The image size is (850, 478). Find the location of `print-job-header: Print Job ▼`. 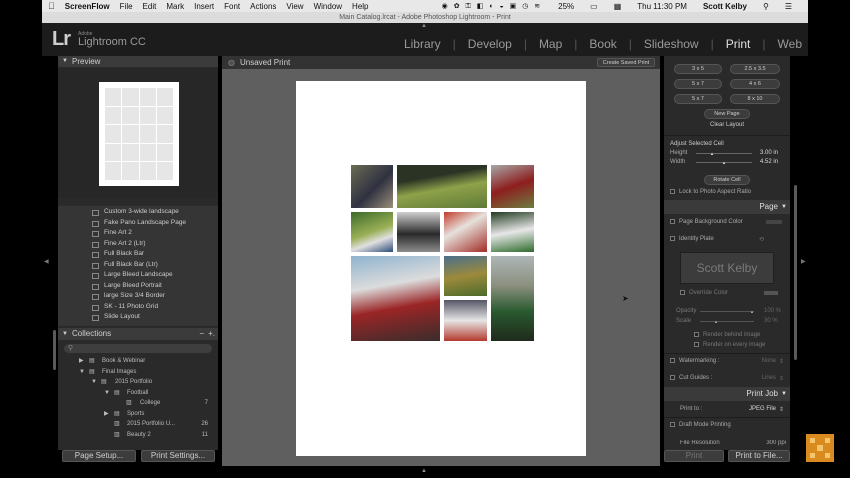

print-job-header: Print Job ▼ is located at coordinates (727, 394).